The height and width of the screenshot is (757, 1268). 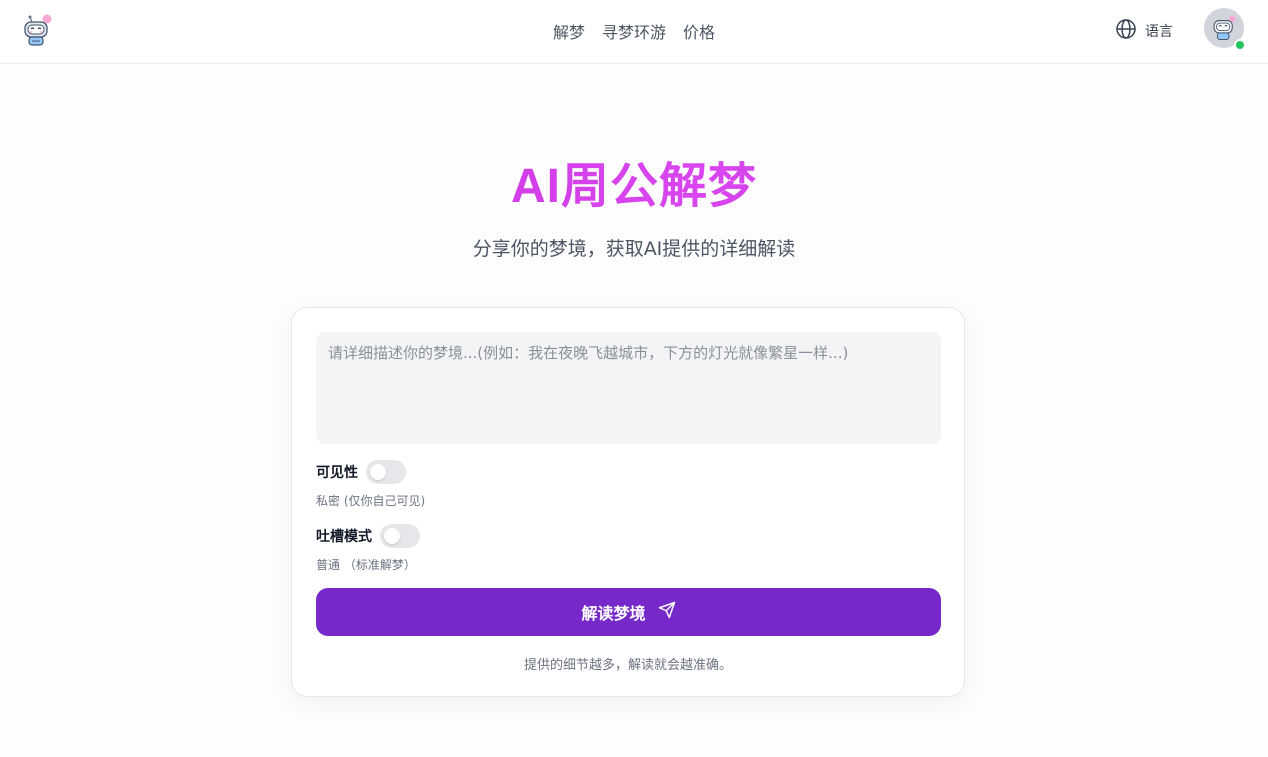 I want to click on roast-mode-row: 吐槽模式, so click(x=368, y=536).